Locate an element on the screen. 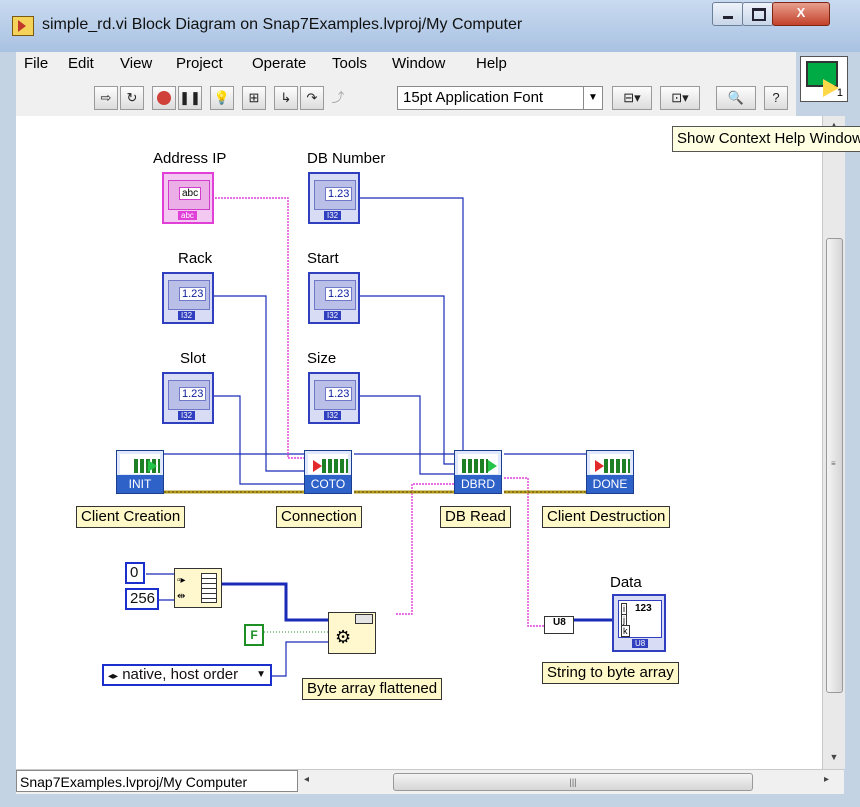  abort-execution-icon is located at coordinates (164, 98).